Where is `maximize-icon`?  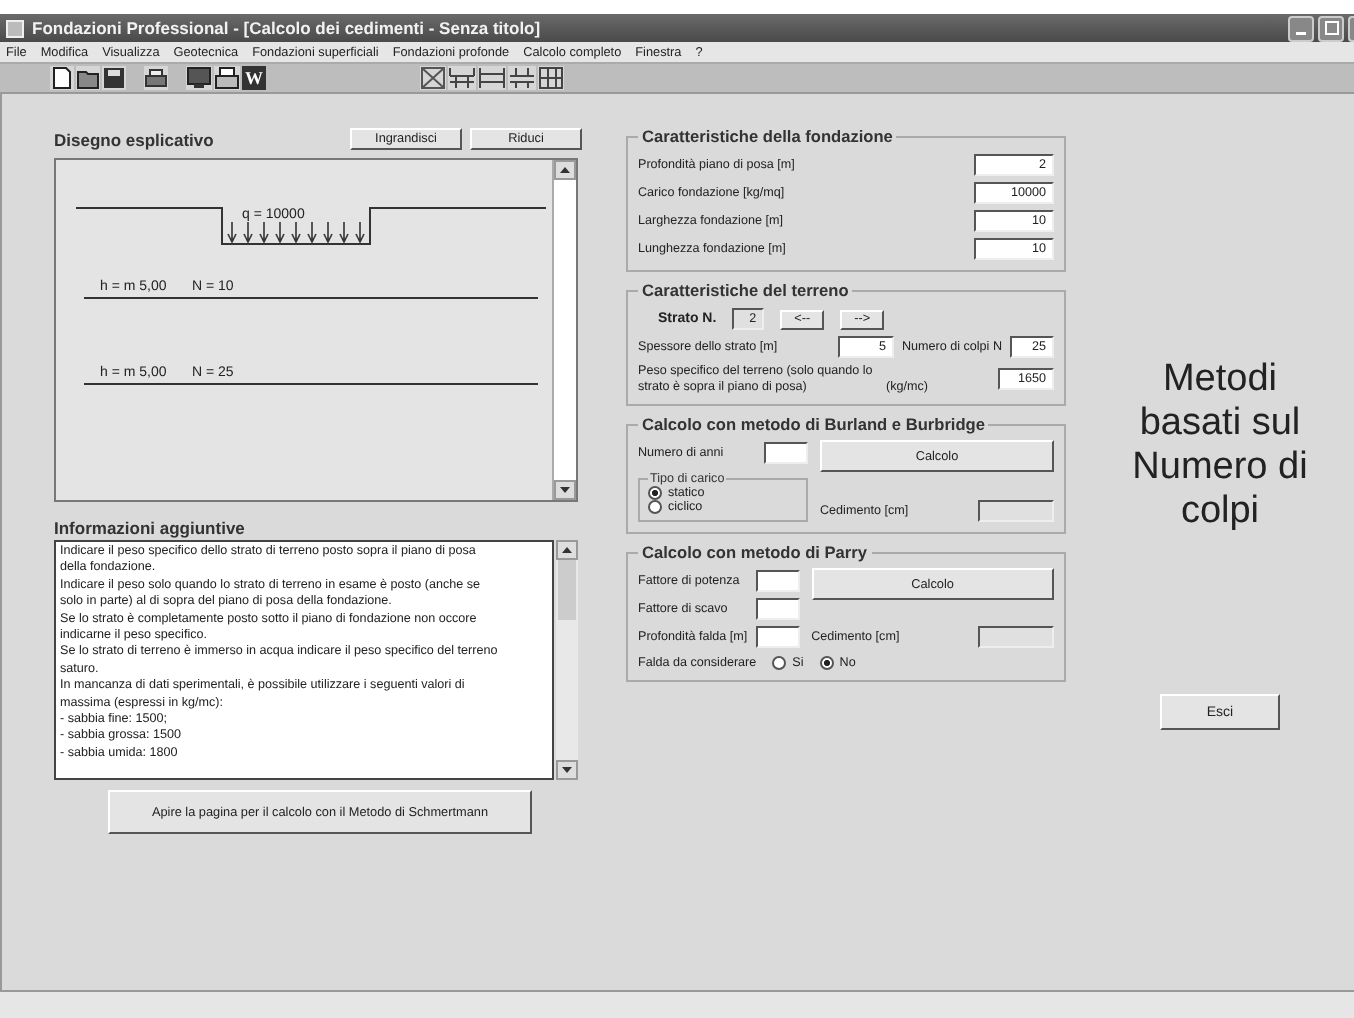
maximize-icon is located at coordinates (1331, 28).